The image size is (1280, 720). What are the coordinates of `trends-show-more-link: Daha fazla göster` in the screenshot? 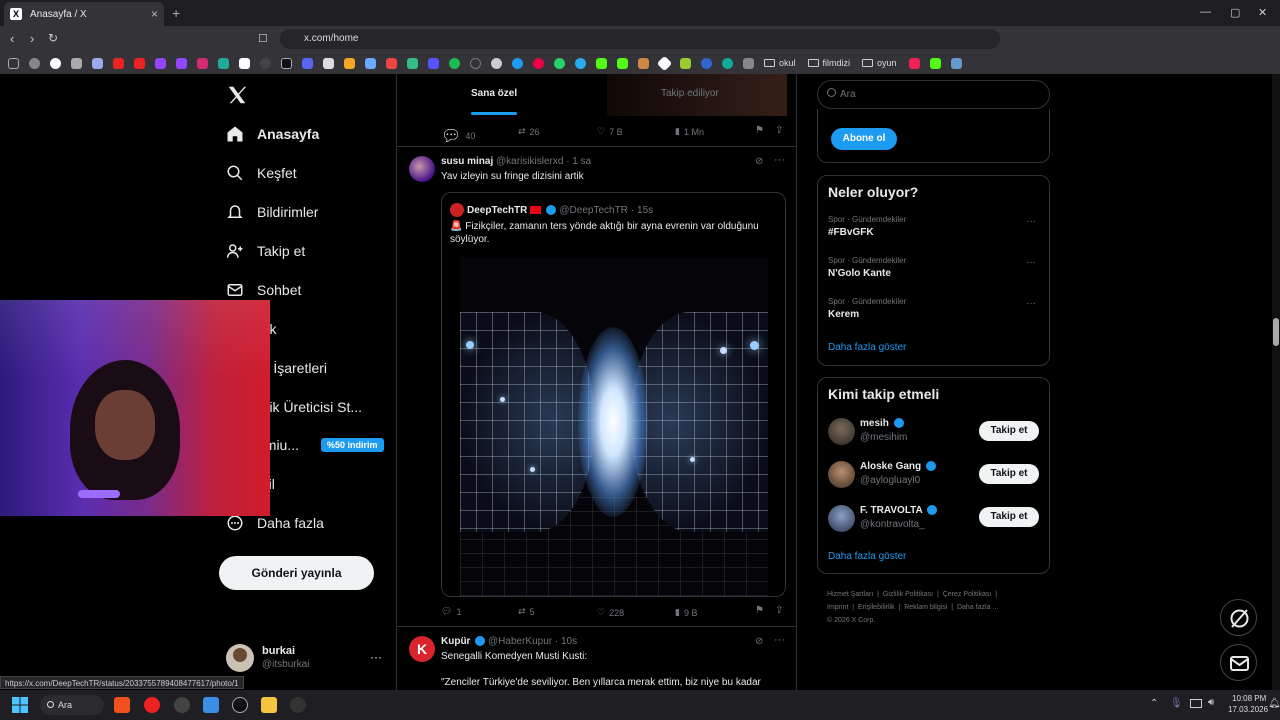 It's located at (867, 347).